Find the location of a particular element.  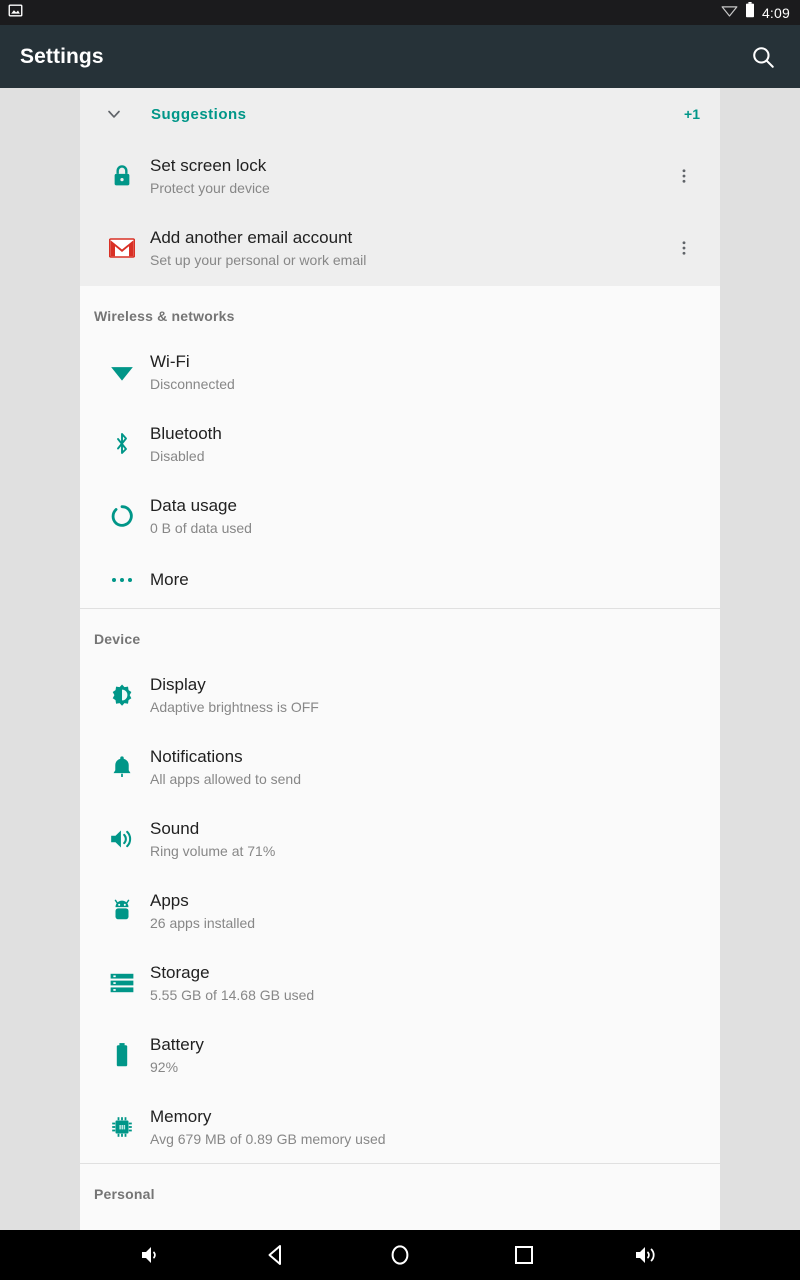

row-title: Notifications is located at coordinates (196, 756).